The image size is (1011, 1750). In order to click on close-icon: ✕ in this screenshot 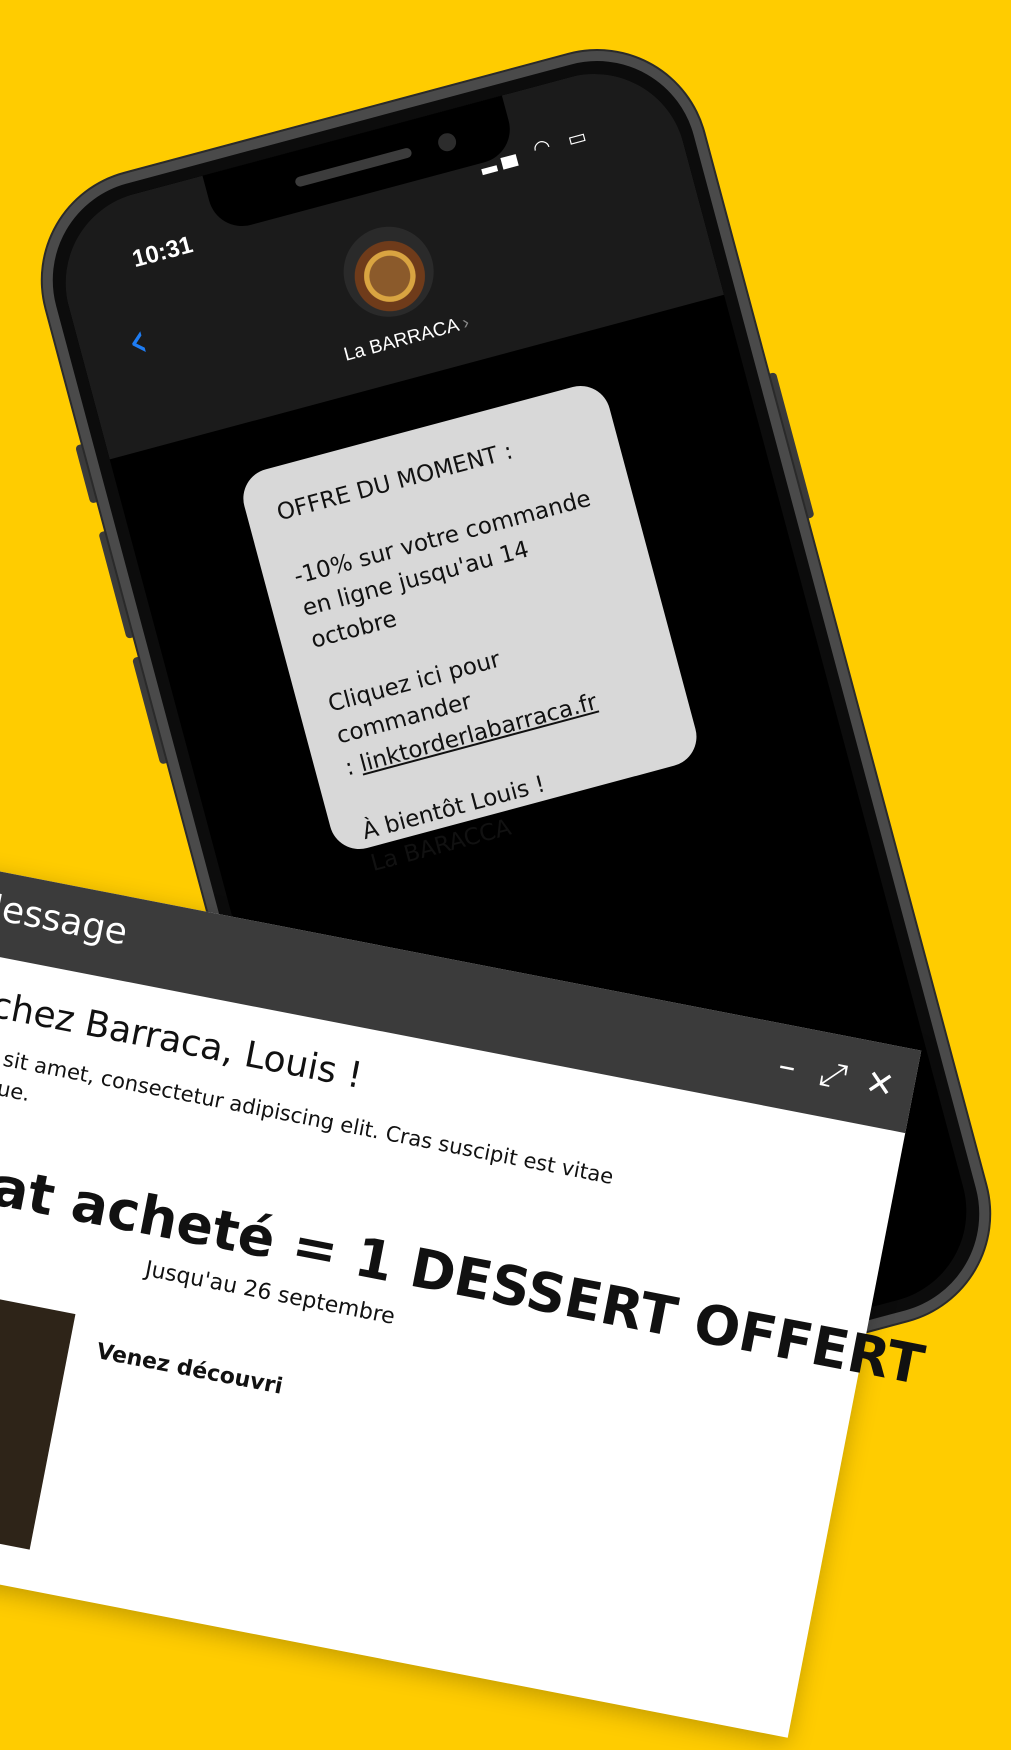, I will do `click(880, 1084)`.